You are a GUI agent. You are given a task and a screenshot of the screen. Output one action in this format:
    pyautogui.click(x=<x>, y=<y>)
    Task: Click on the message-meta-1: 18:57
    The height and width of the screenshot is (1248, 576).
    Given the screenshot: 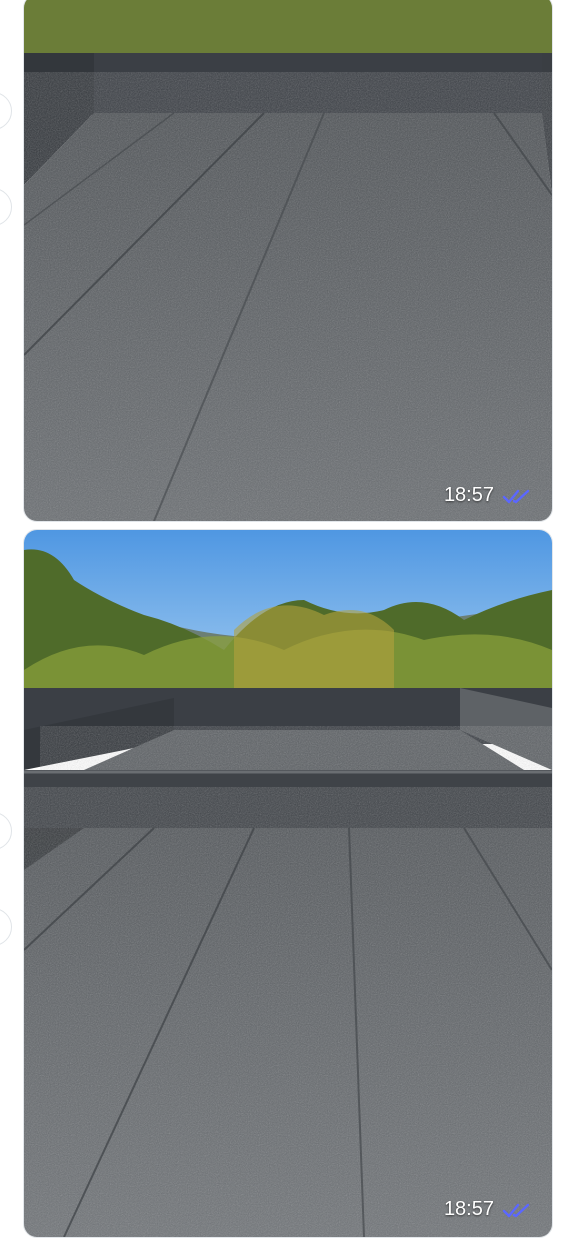 What is the action you would take?
    pyautogui.click(x=488, y=495)
    